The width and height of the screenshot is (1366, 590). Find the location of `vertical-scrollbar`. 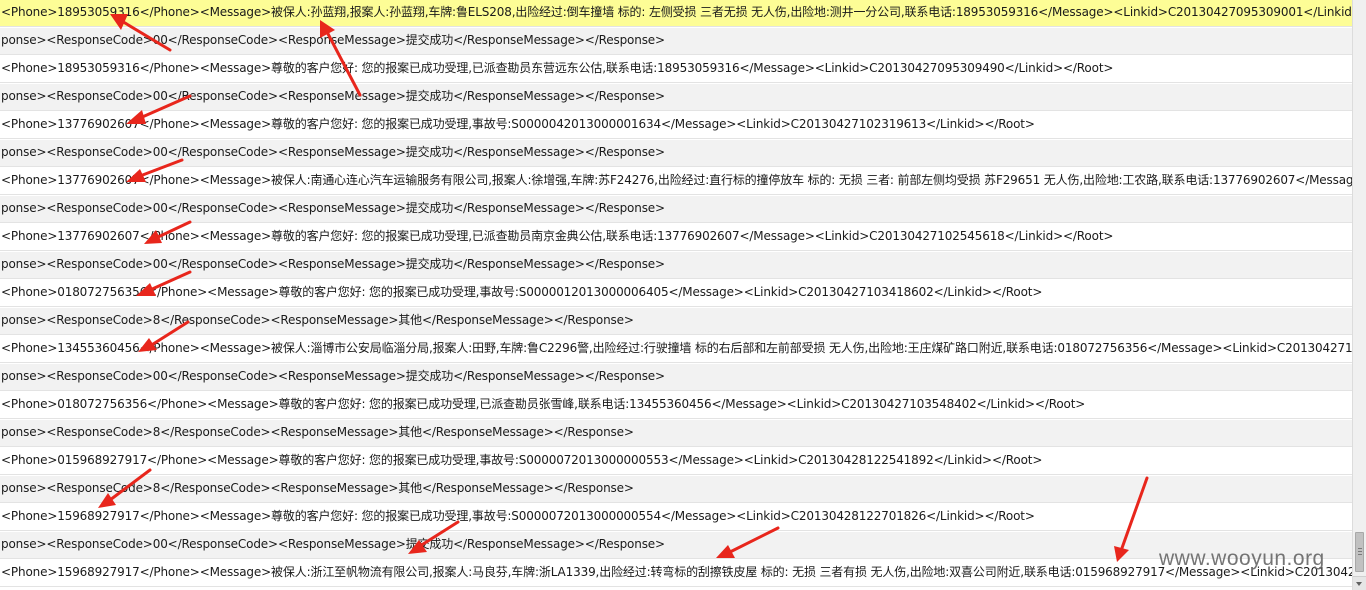

vertical-scrollbar is located at coordinates (1359, 295).